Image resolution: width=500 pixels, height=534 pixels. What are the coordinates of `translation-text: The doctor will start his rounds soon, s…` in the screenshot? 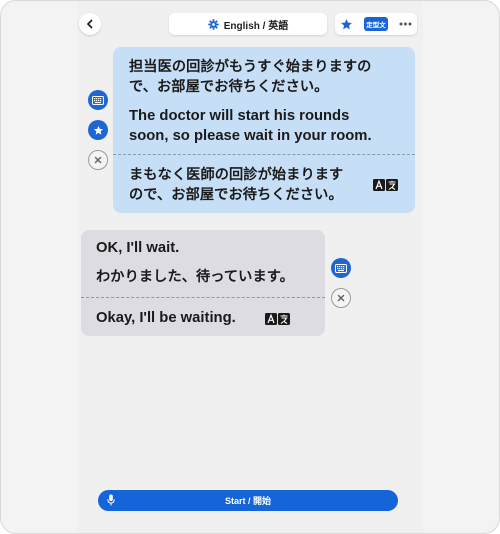 It's located at (250, 126).